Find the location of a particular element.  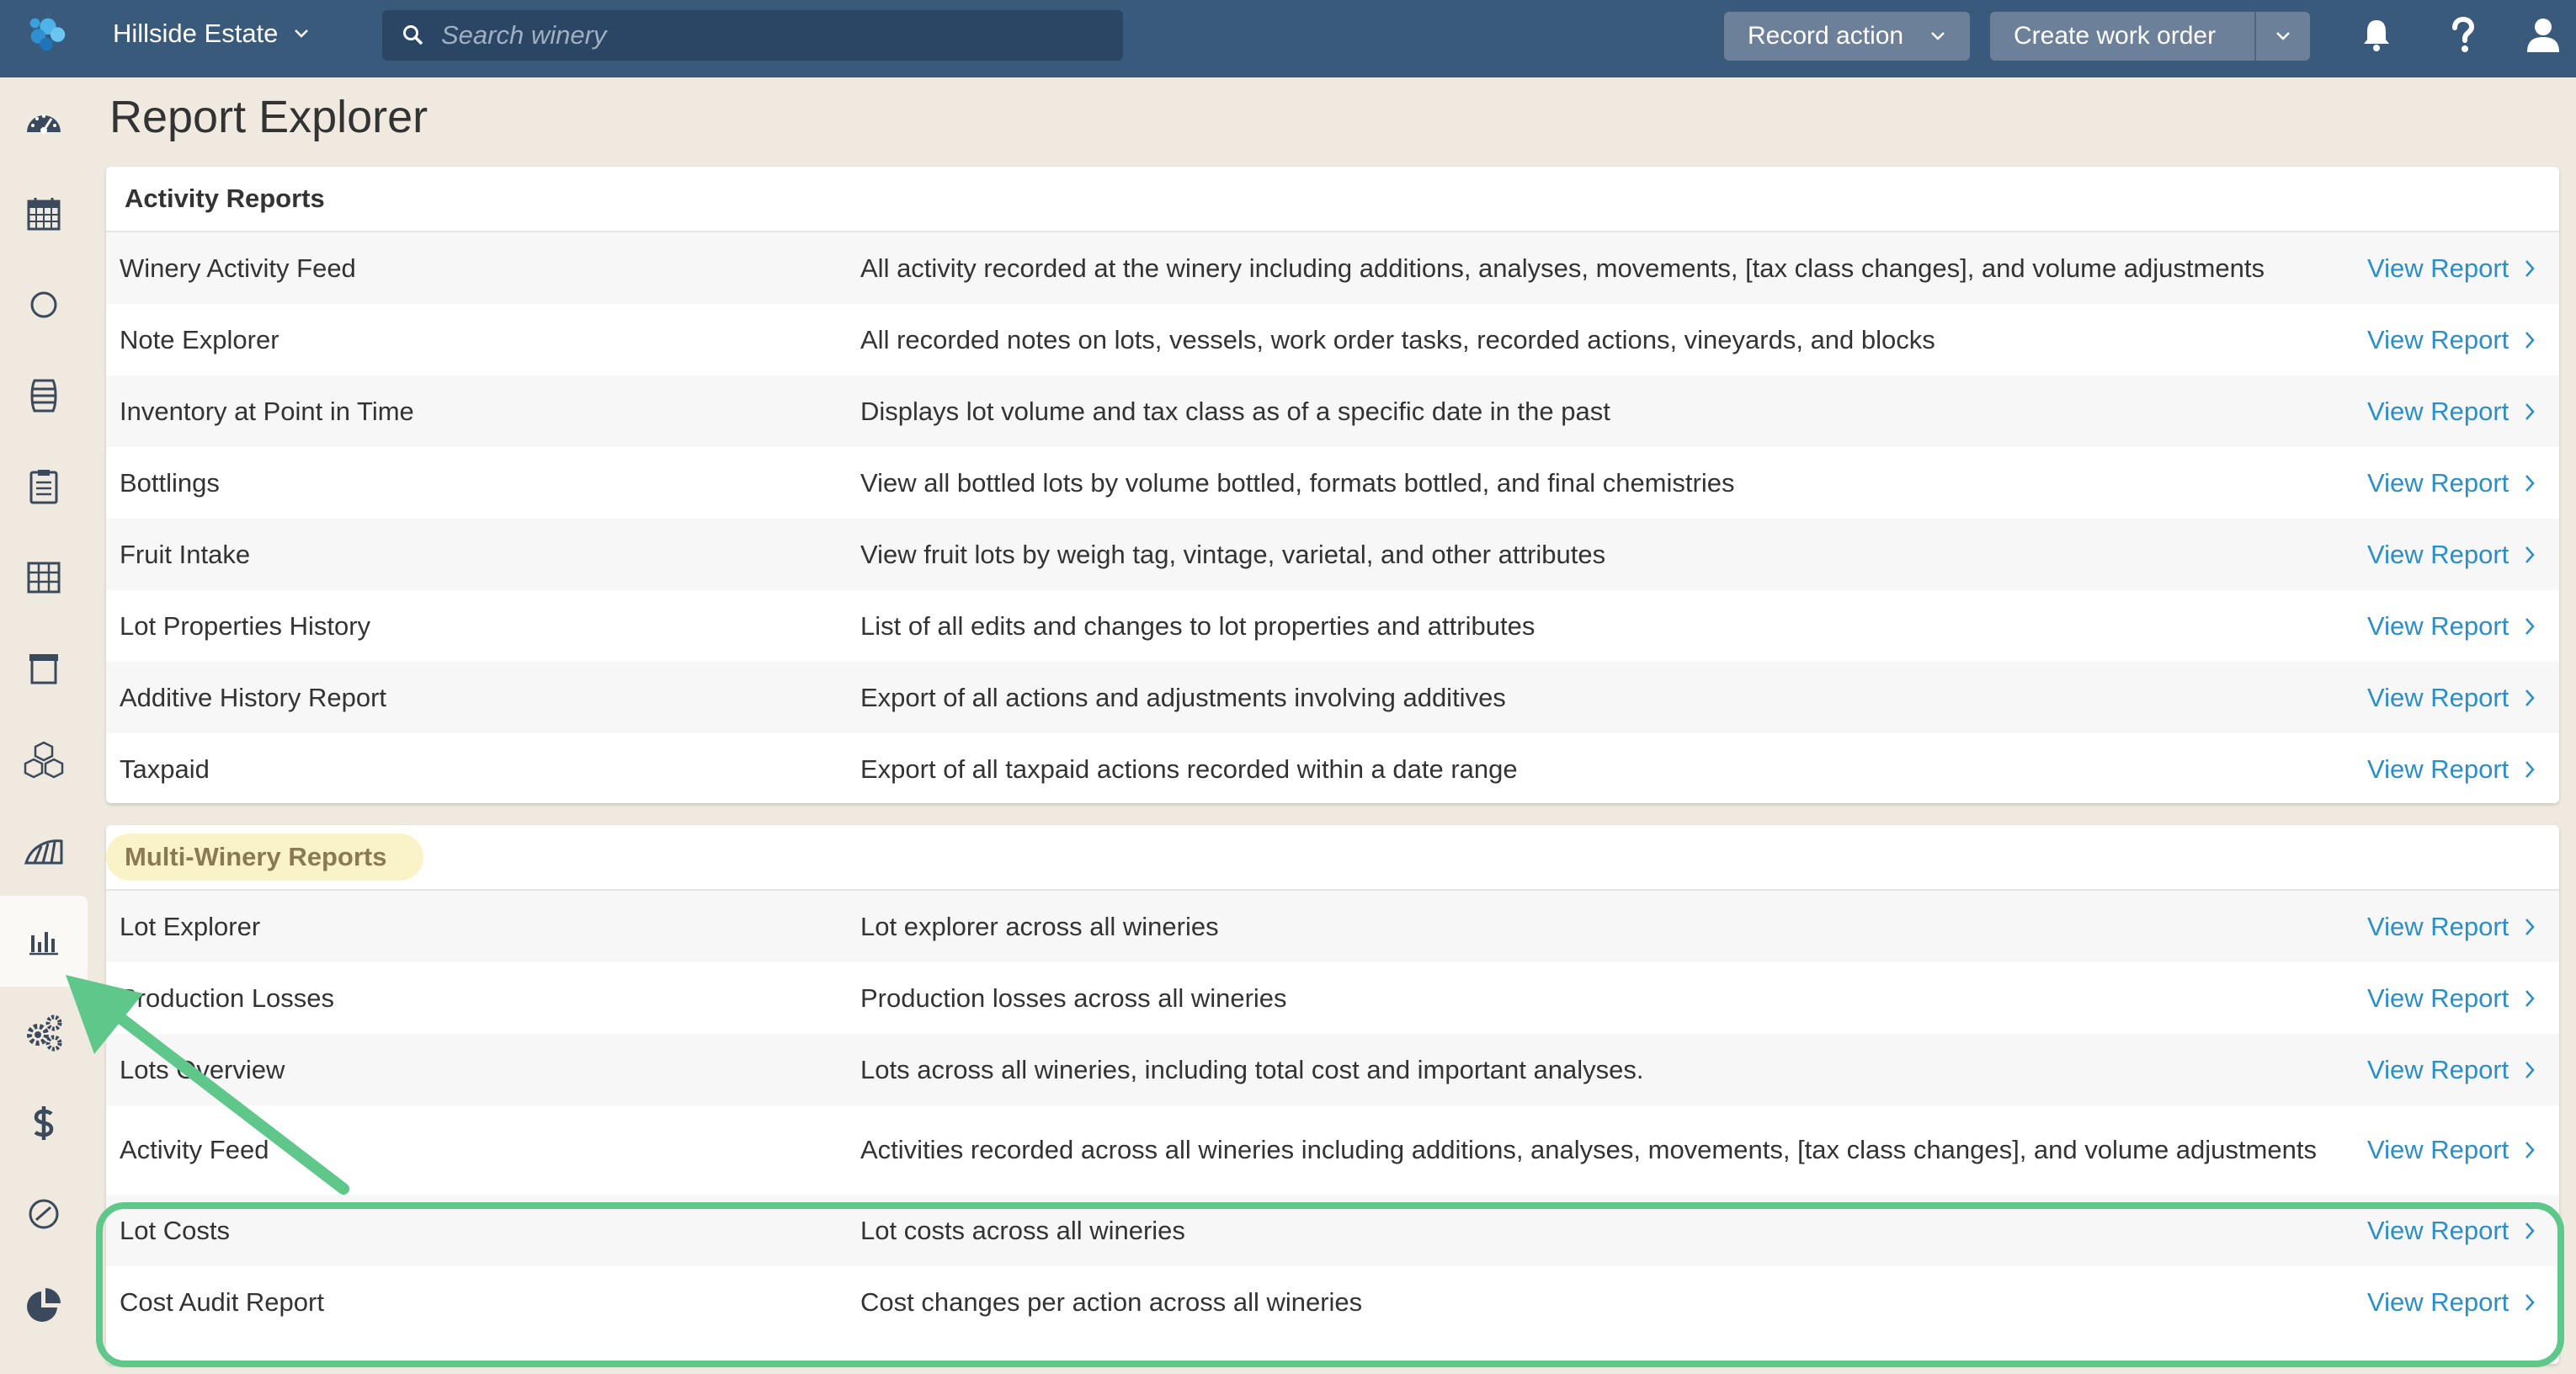

section-heading-container: Multi-Winery Reports is located at coordinates (1332, 858).